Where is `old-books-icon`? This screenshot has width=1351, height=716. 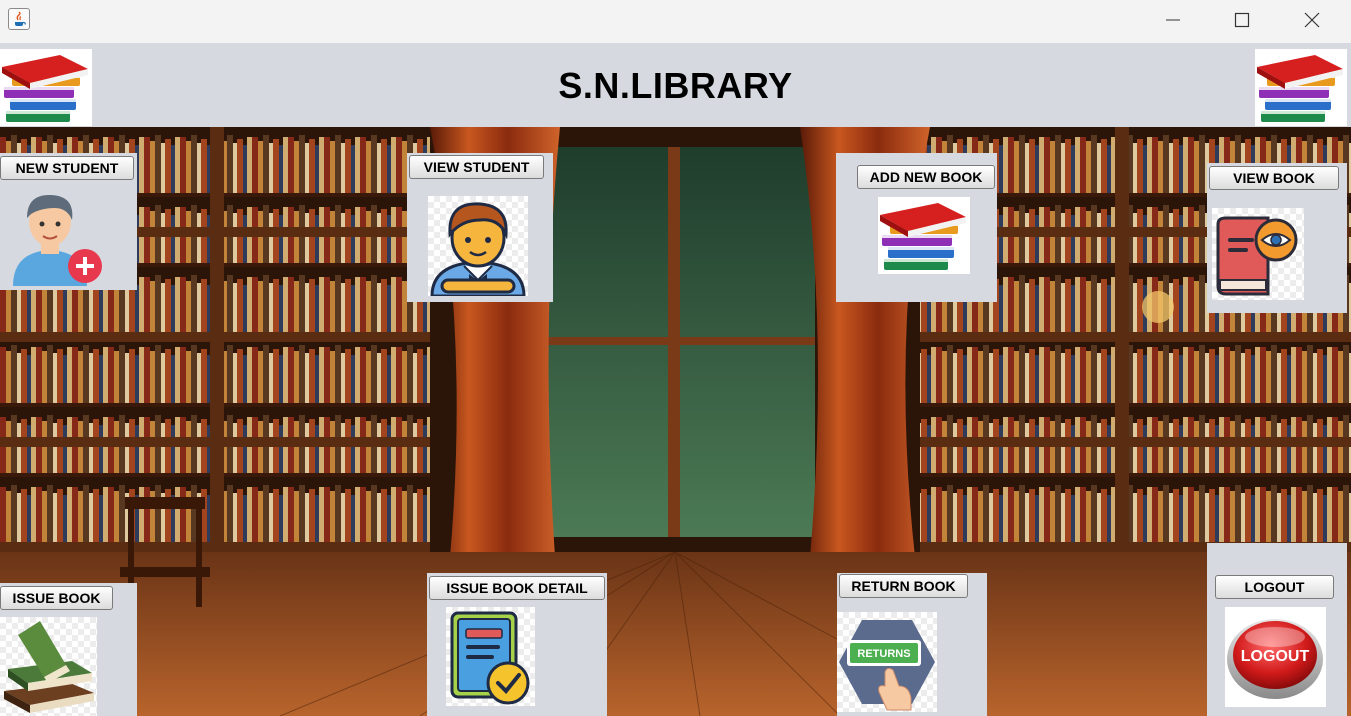 old-books-icon is located at coordinates (48, 666).